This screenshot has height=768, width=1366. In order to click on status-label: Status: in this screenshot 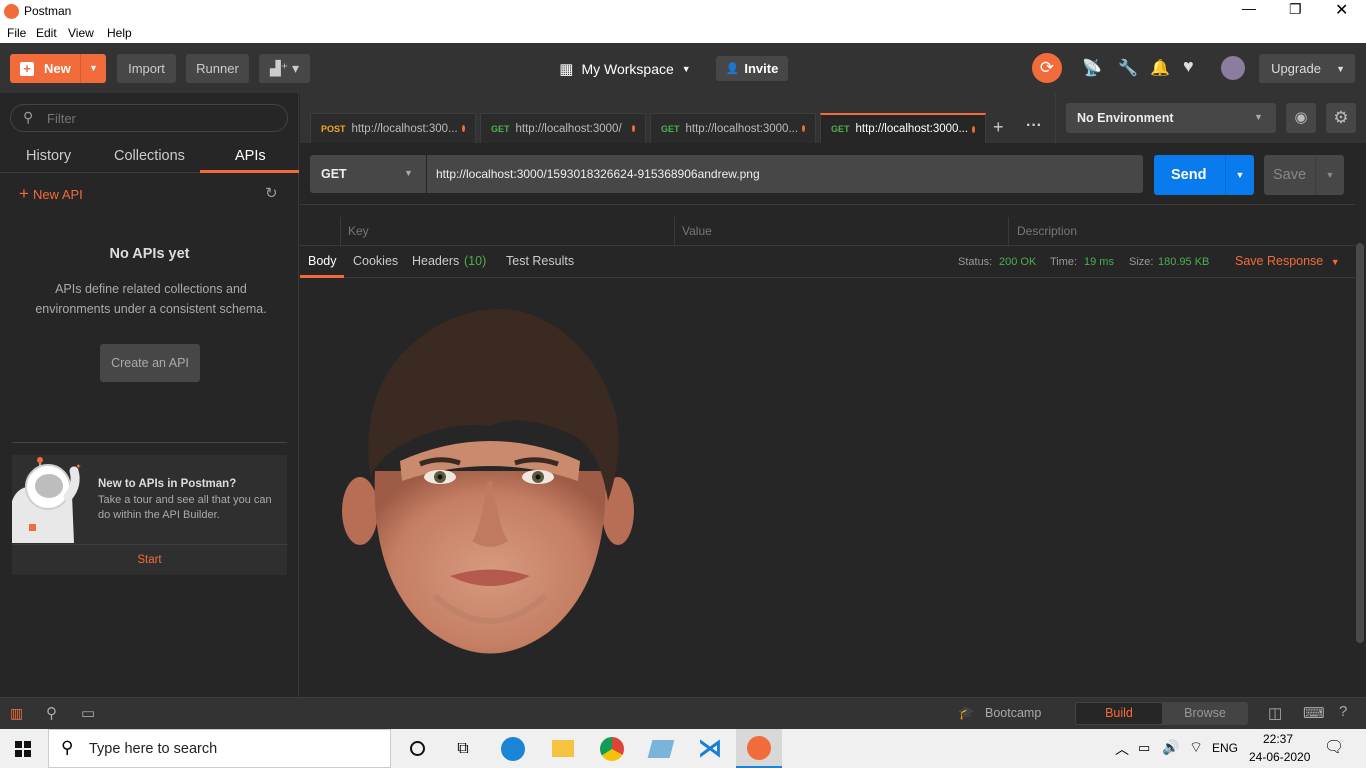, I will do `click(975, 262)`.